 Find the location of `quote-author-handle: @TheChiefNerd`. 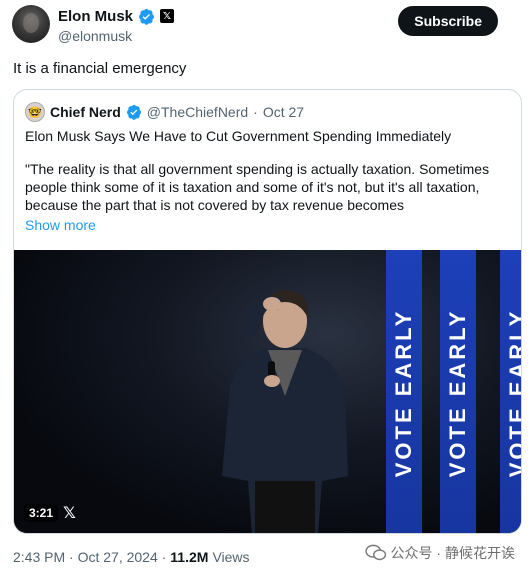

quote-author-handle: @TheChiefNerd is located at coordinates (197, 112).